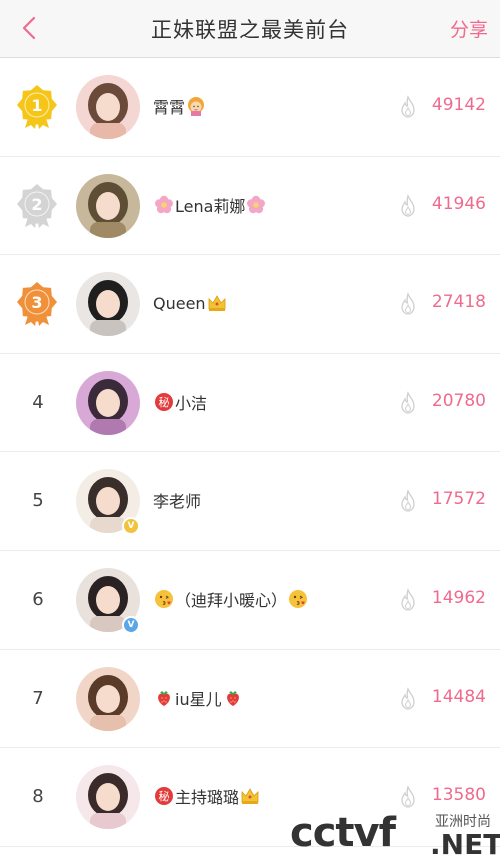 The height and width of the screenshot is (861, 500). What do you see at coordinates (458, 696) in the screenshot?
I see `popularity-score: 14484` at bounding box center [458, 696].